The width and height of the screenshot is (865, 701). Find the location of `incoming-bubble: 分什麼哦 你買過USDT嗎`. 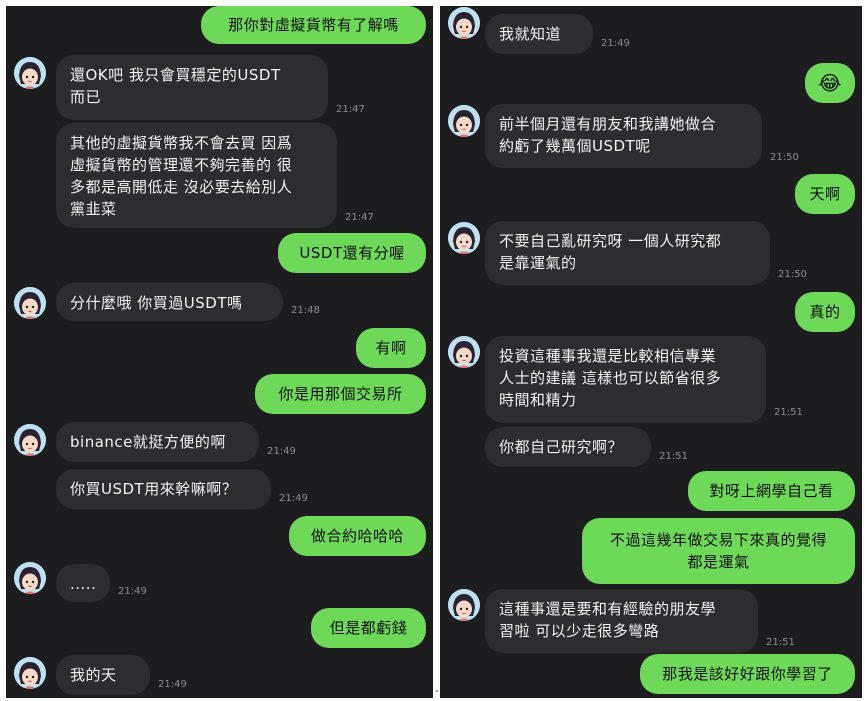

incoming-bubble: 分什麼哦 你買過USDT嗎 is located at coordinates (169, 302).